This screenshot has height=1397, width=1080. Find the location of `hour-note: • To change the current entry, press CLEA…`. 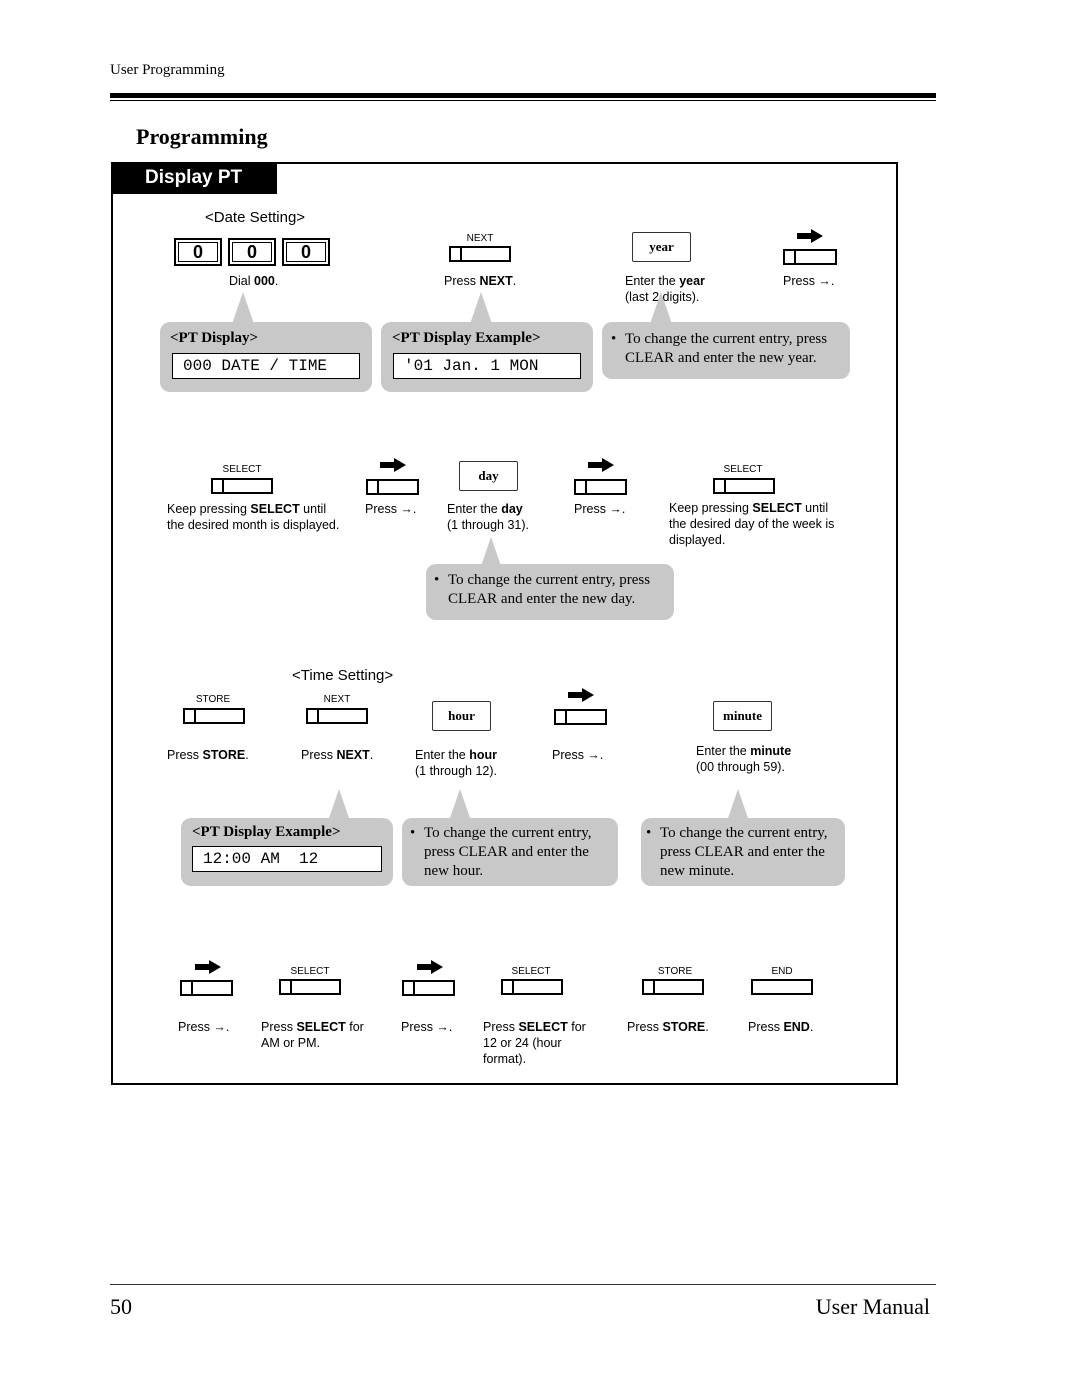

hour-note: • To change the current entry, press CLEA… is located at coordinates (512, 852).